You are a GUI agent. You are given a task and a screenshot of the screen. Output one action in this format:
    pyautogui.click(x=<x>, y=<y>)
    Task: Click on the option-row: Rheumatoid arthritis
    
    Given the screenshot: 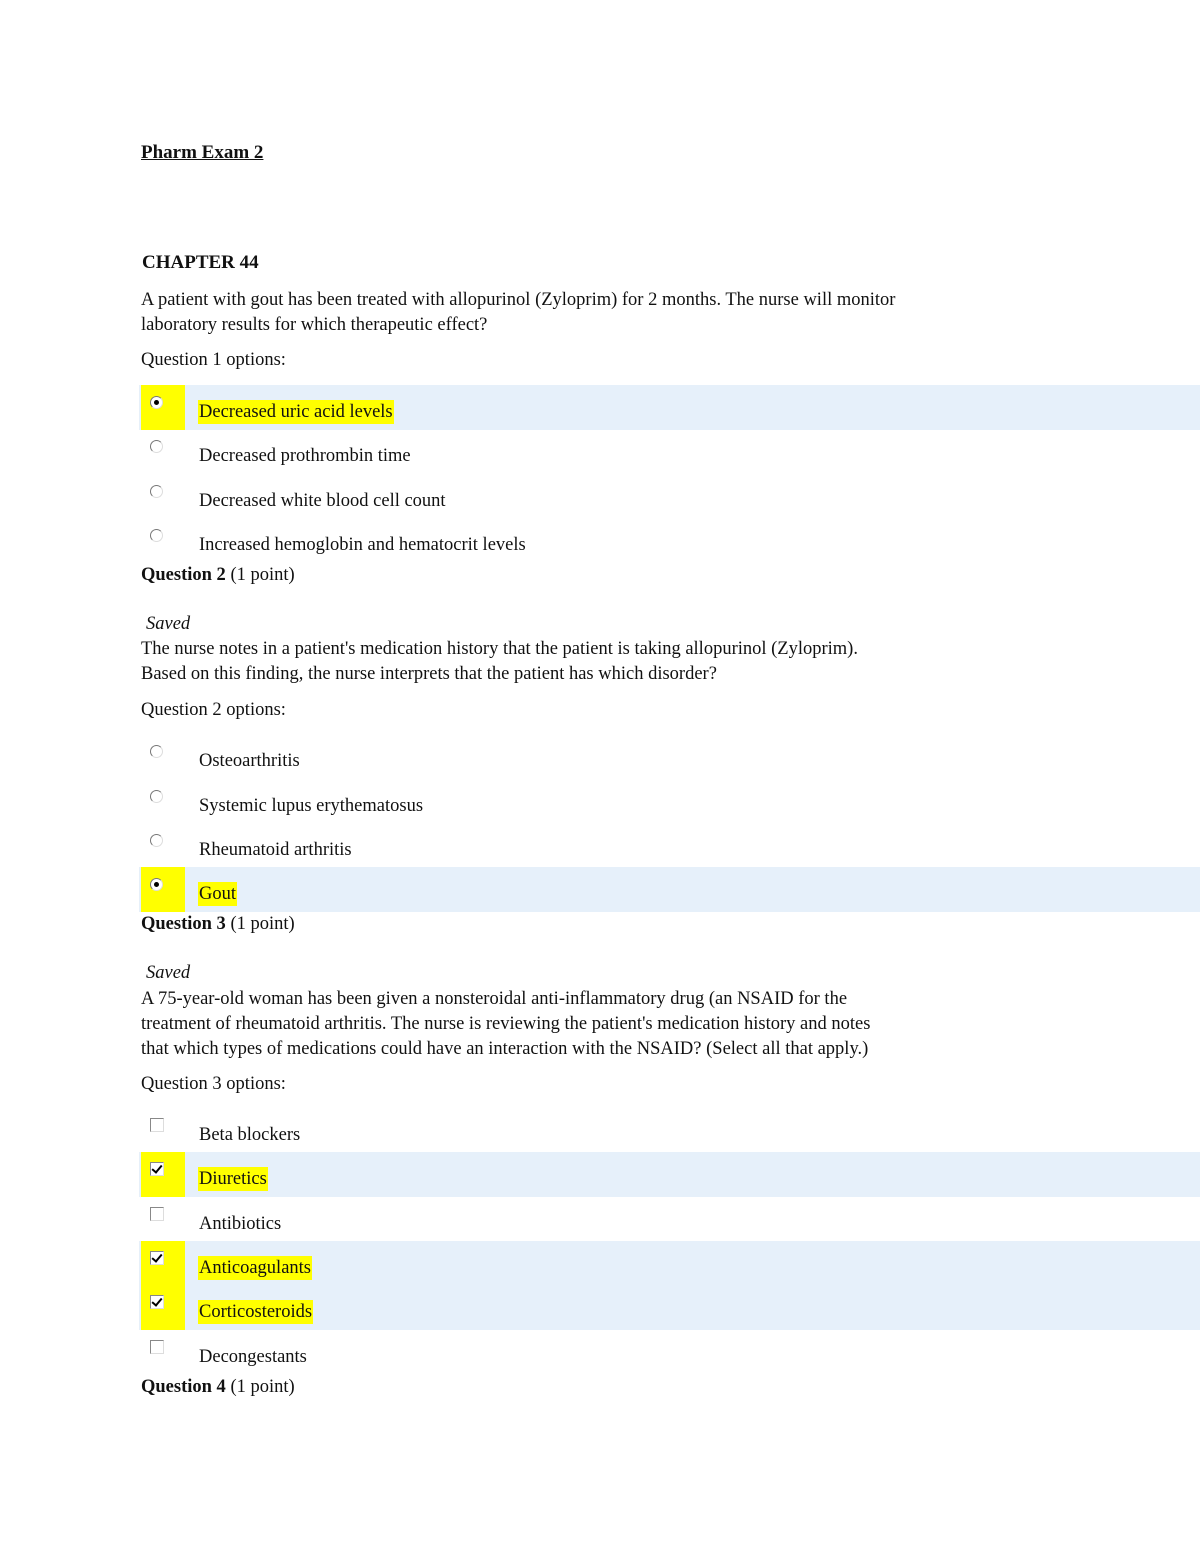 What is the action you would take?
    pyautogui.click(x=669, y=845)
    